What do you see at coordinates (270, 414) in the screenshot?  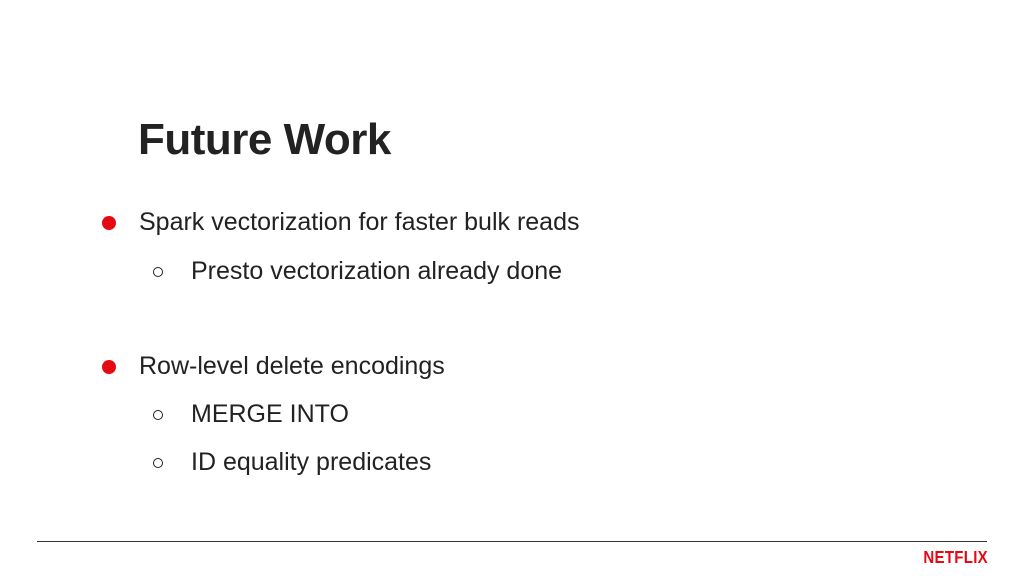 I see `sub-bullet-text: MERGE INTO` at bounding box center [270, 414].